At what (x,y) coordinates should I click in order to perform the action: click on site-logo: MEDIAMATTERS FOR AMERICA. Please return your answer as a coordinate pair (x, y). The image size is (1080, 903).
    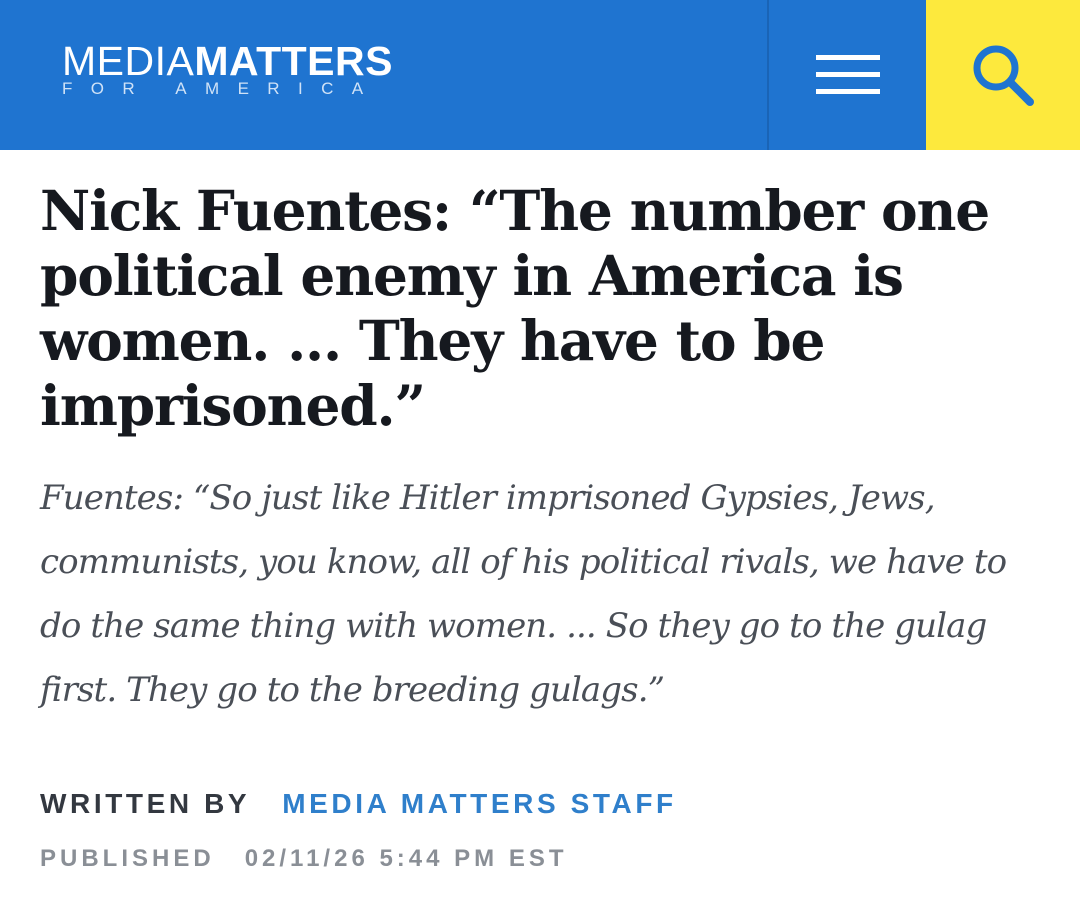
    Looking at the image, I should click on (227, 69).